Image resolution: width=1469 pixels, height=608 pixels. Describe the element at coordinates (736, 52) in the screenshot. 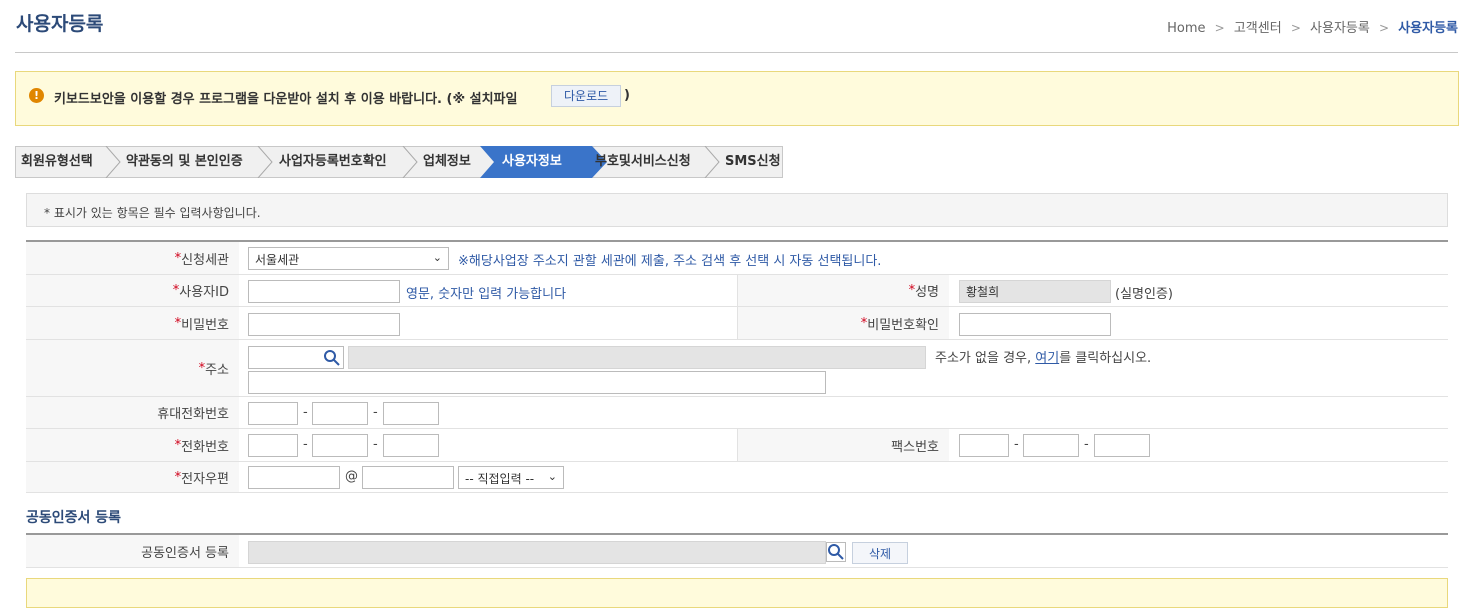

I see `title-divider` at that location.